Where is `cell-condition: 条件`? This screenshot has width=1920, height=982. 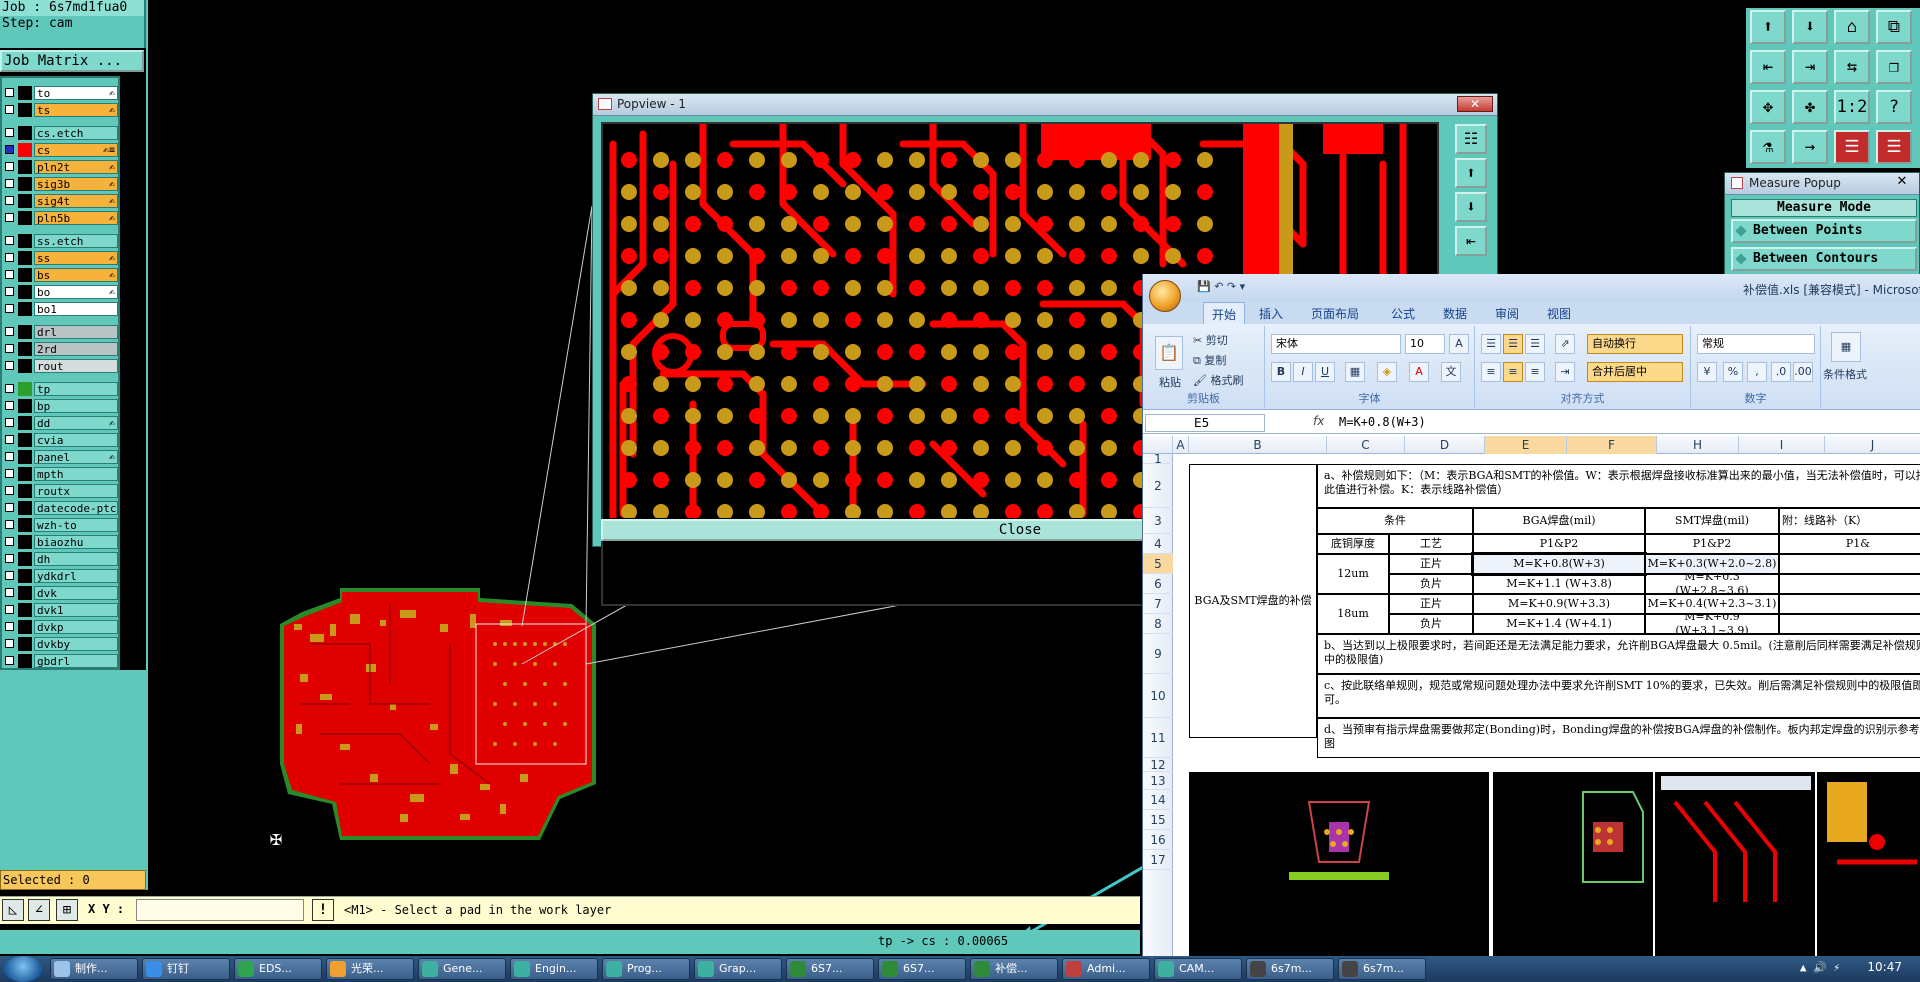 cell-condition: 条件 is located at coordinates (1395, 521).